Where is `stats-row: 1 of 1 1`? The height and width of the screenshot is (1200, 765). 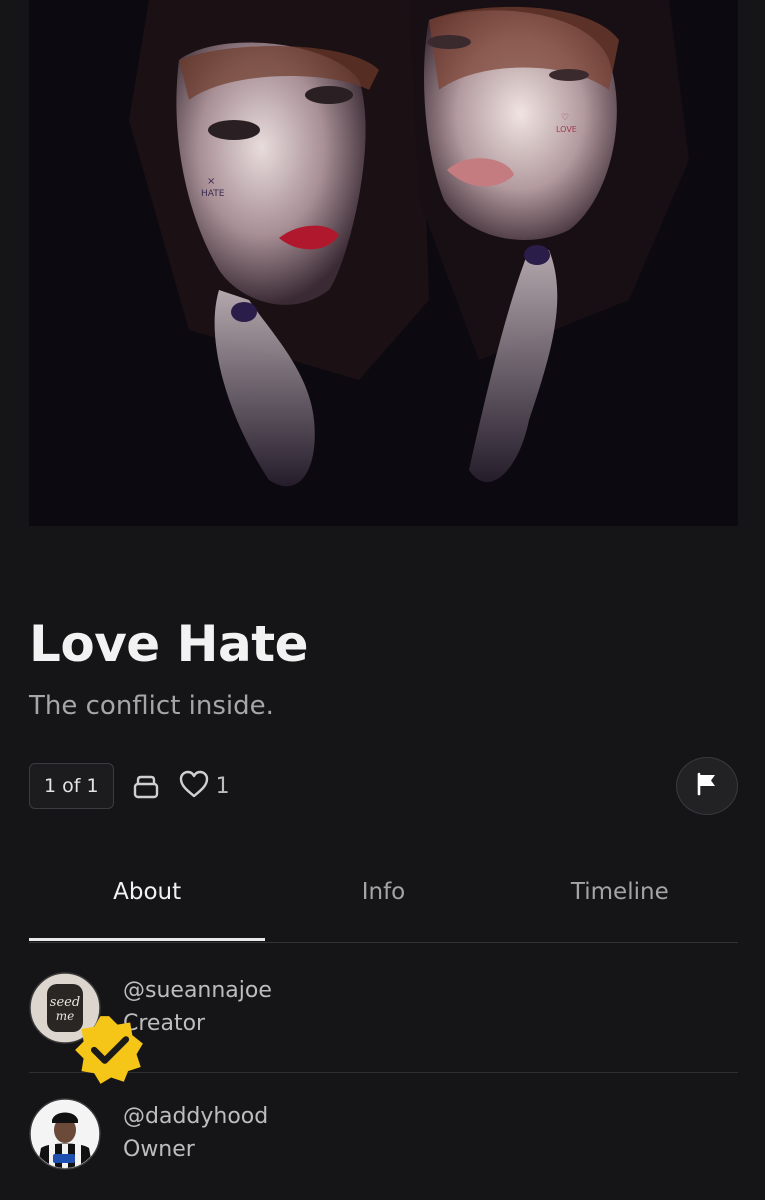 stats-row: 1 of 1 1 is located at coordinates (129, 786).